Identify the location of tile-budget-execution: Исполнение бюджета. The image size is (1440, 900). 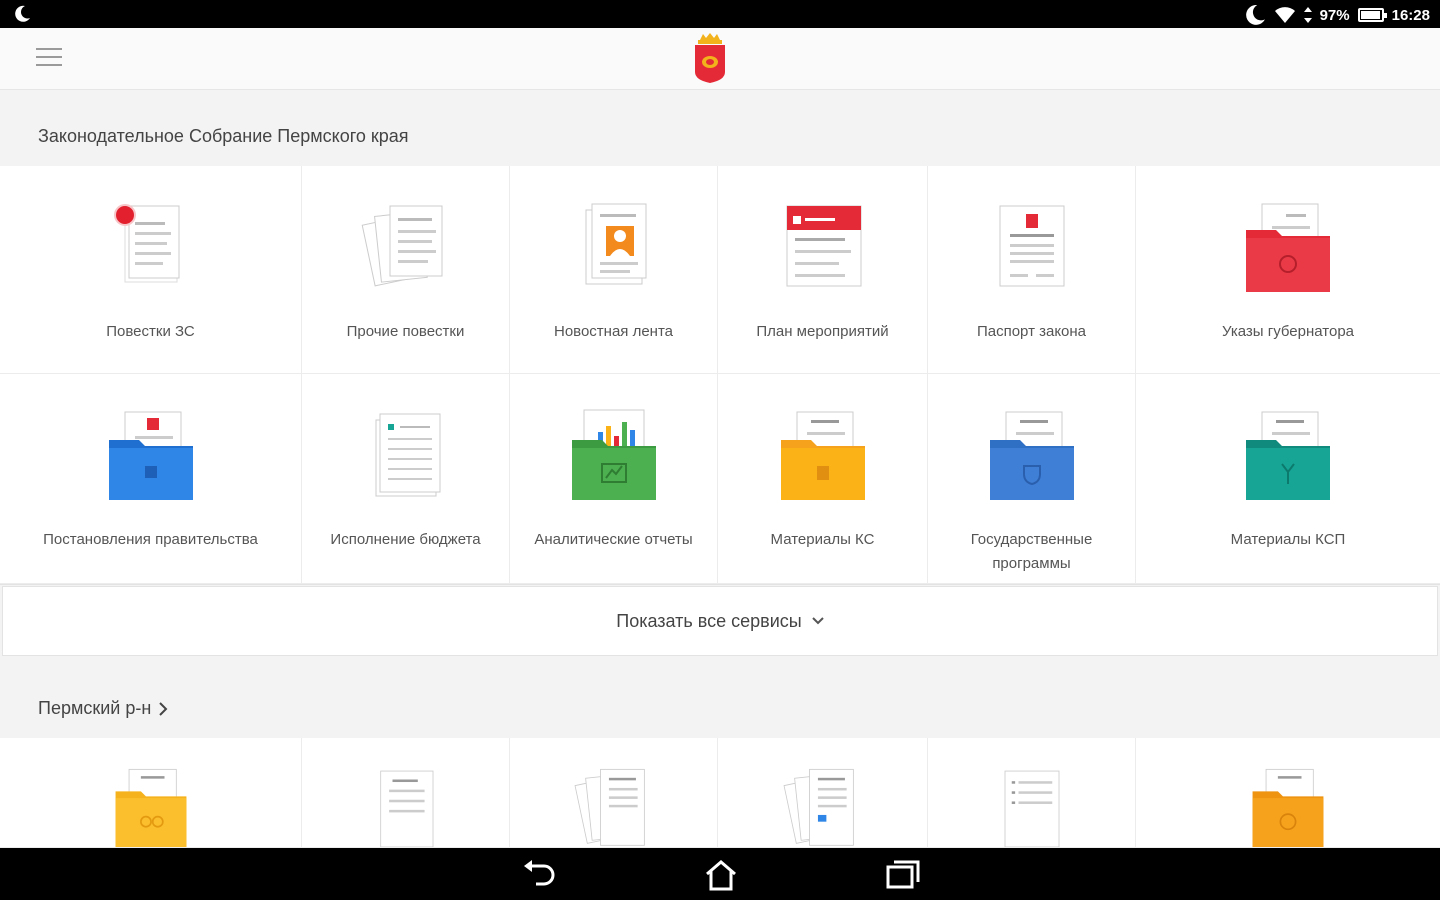
(406, 479).